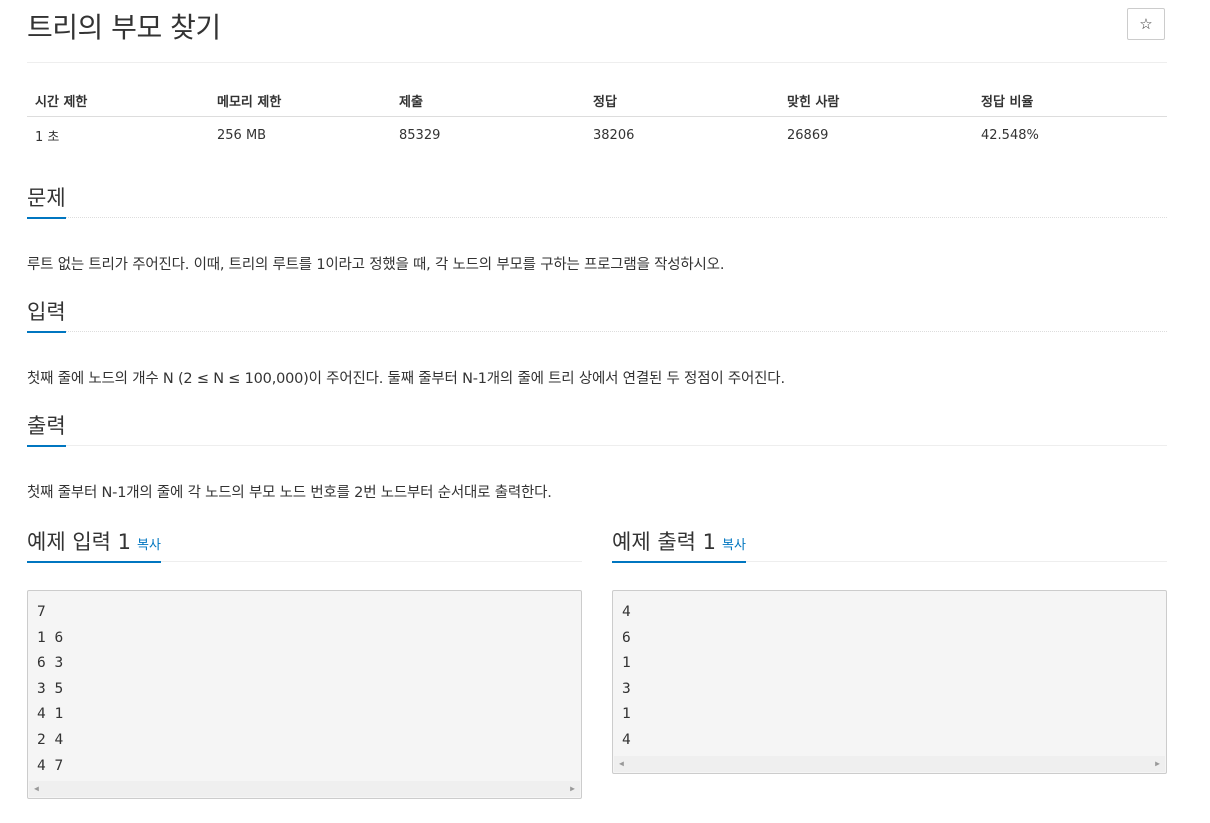  I want to click on info-header-row: 시간 제한 메모리 제한 제출 정답 맞힌 사람 정답 비율, so click(597, 100).